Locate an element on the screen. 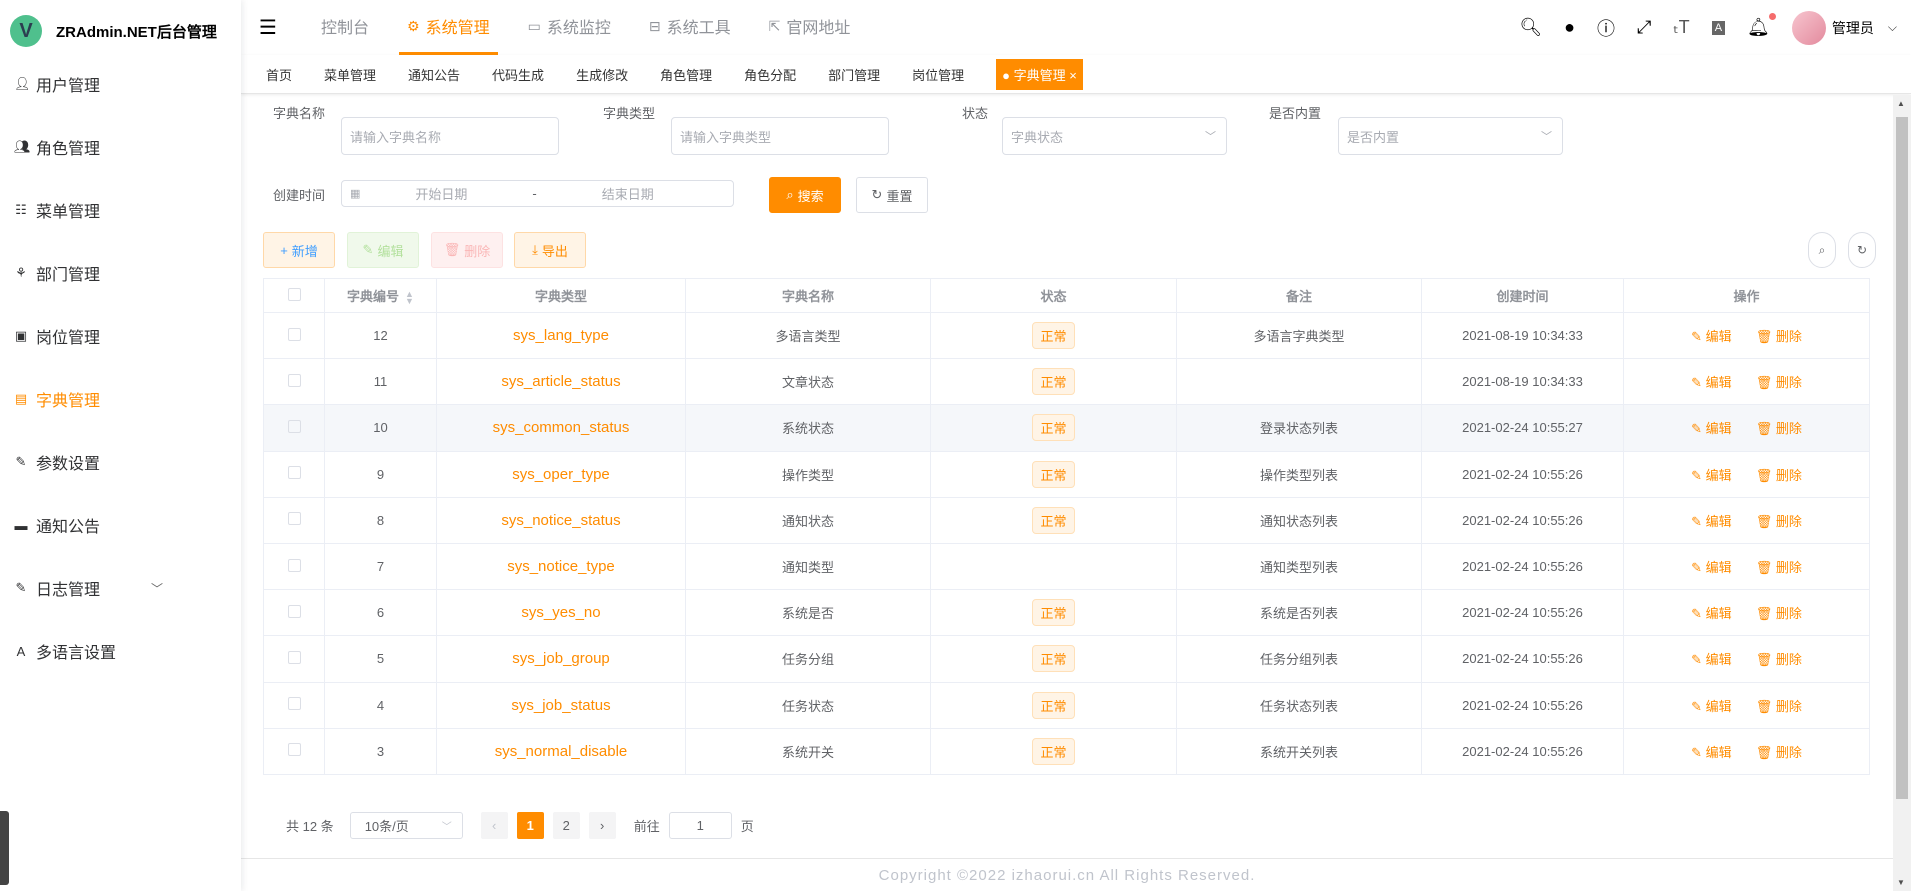 The height and width of the screenshot is (891, 1911). tag-2: 通知公告 is located at coordinates (434, 74).